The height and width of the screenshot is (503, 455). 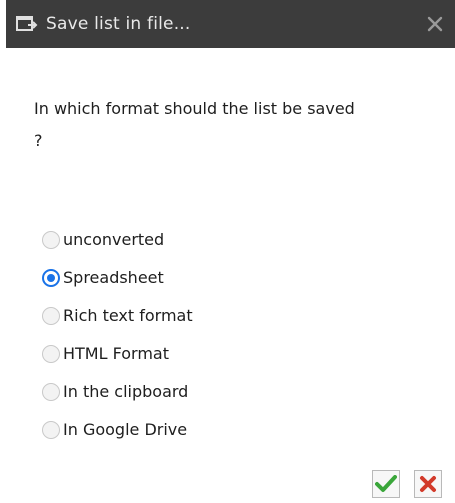 I want to click on option-clipboard: In the clipboard, so click(x=117, y=391).